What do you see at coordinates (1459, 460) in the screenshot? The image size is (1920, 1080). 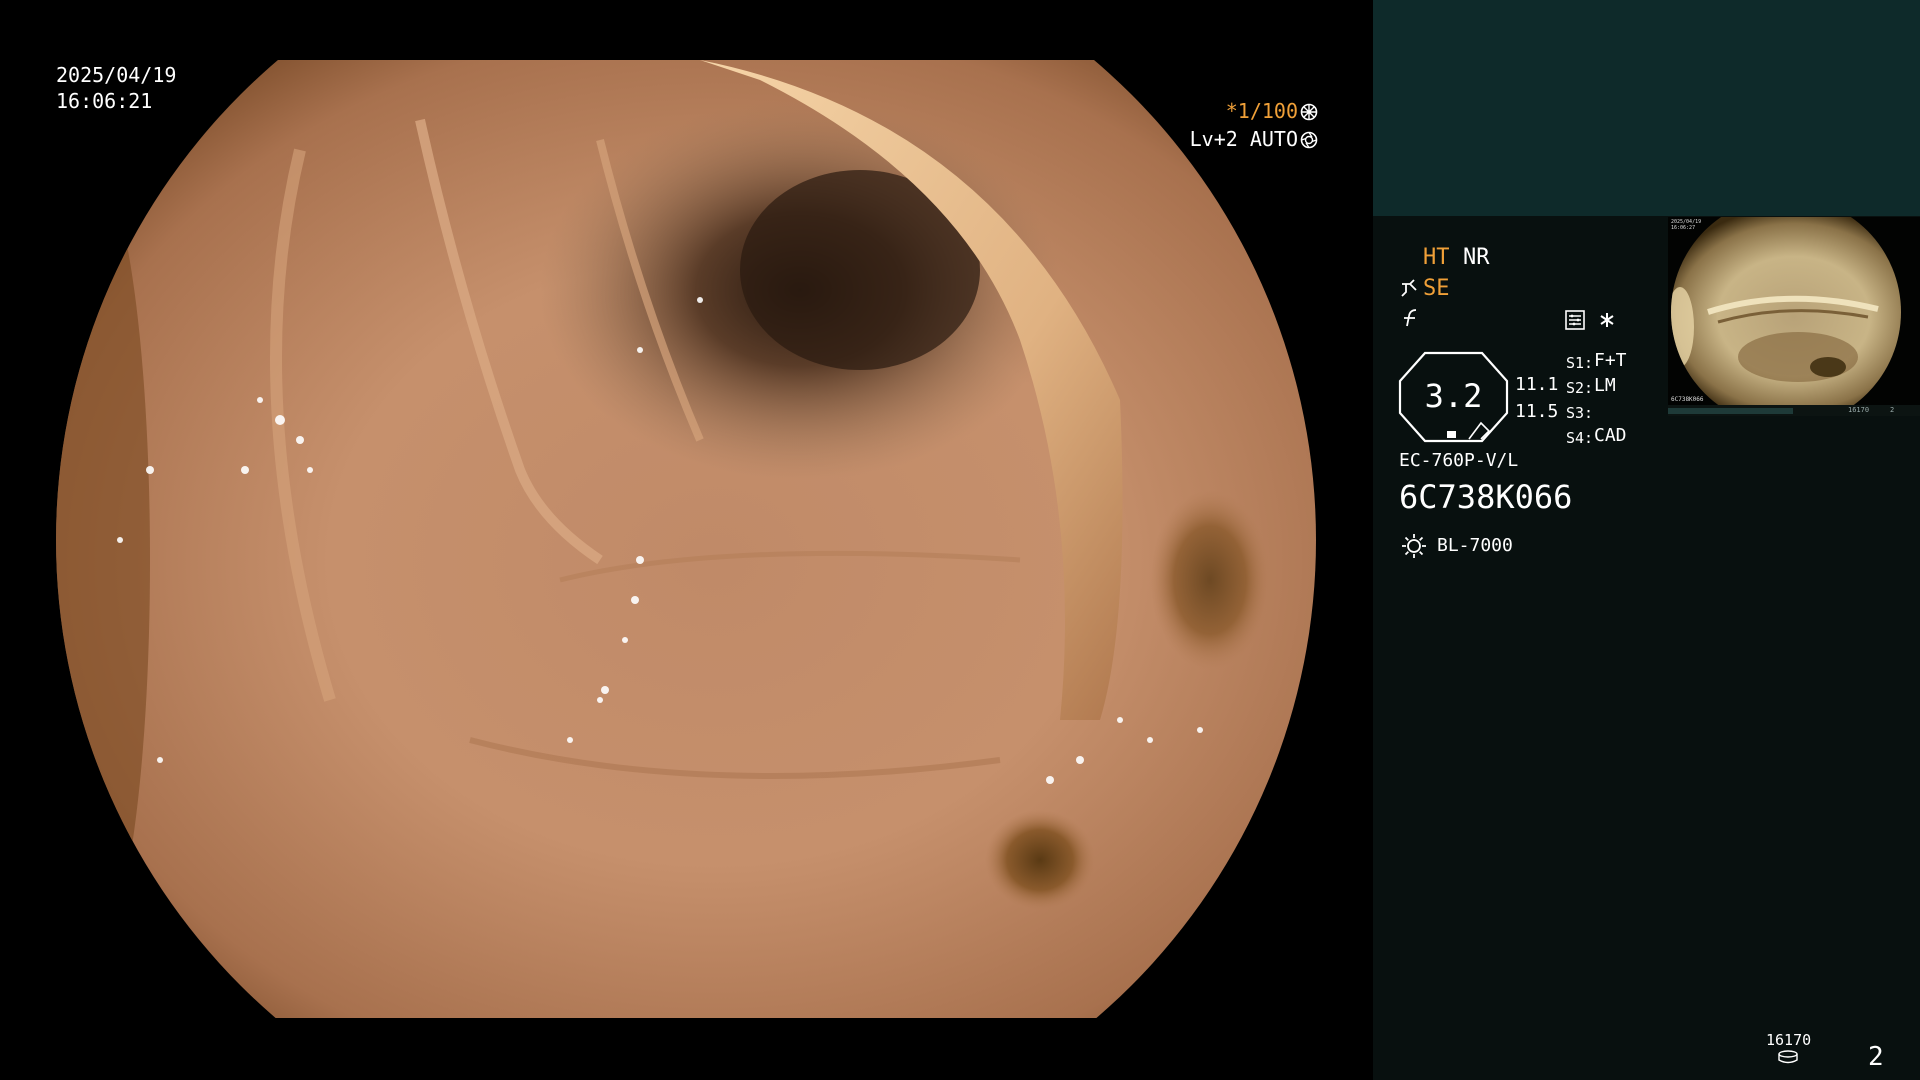 I see `scope-model: EC-760P-V/L` at bounding box center [1459, 460].